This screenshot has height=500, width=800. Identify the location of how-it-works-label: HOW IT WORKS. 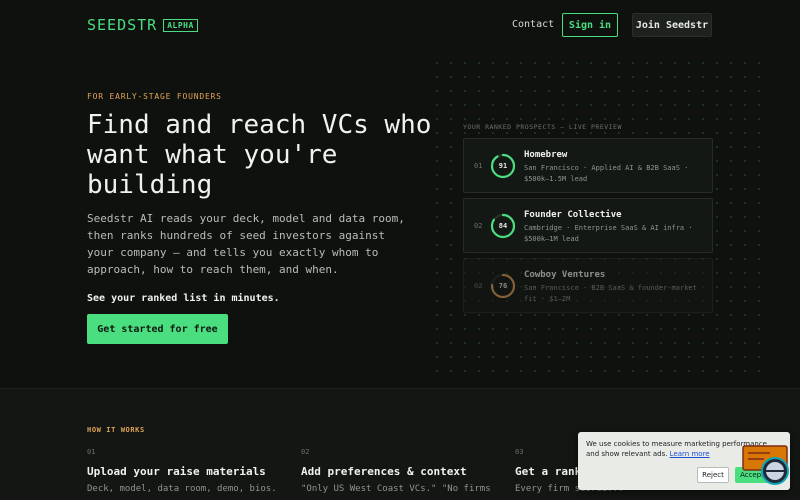
(116, 430).